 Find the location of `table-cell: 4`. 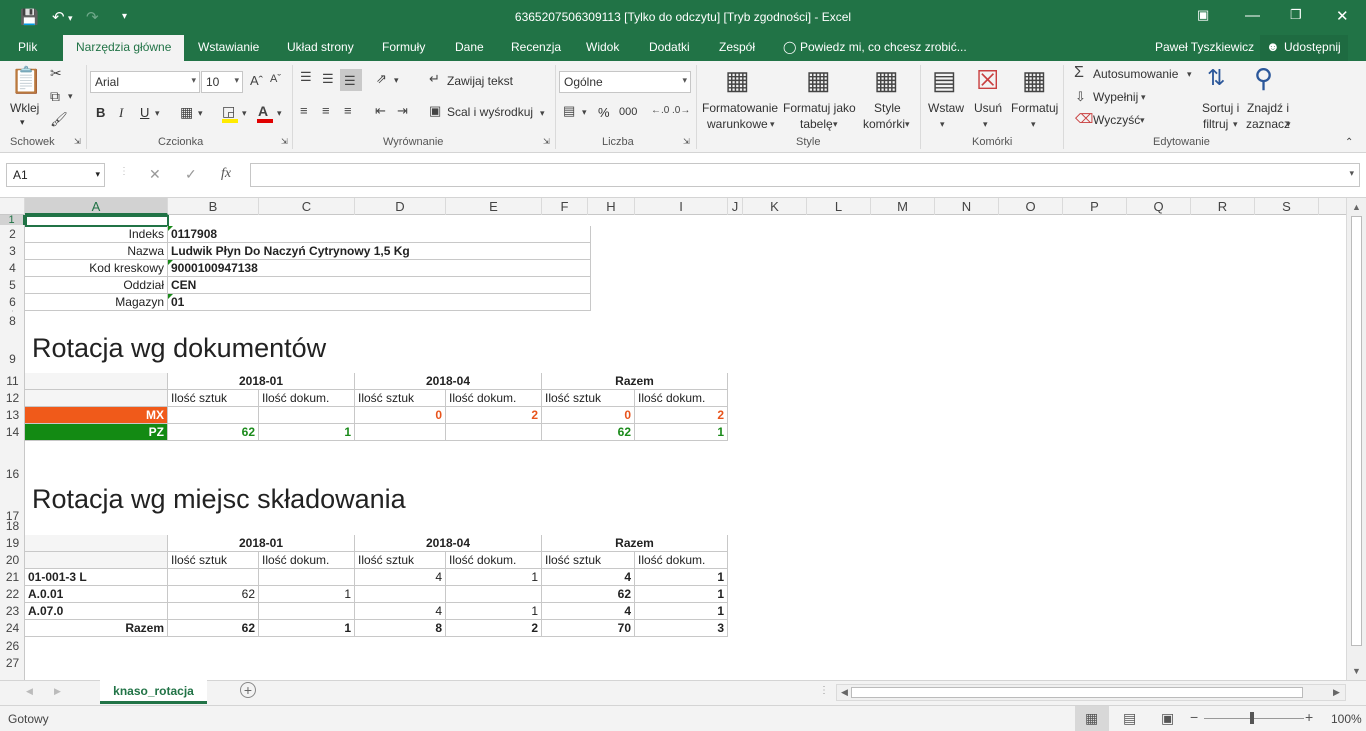

table-cell: 4 is located at coordinates (400, 577).